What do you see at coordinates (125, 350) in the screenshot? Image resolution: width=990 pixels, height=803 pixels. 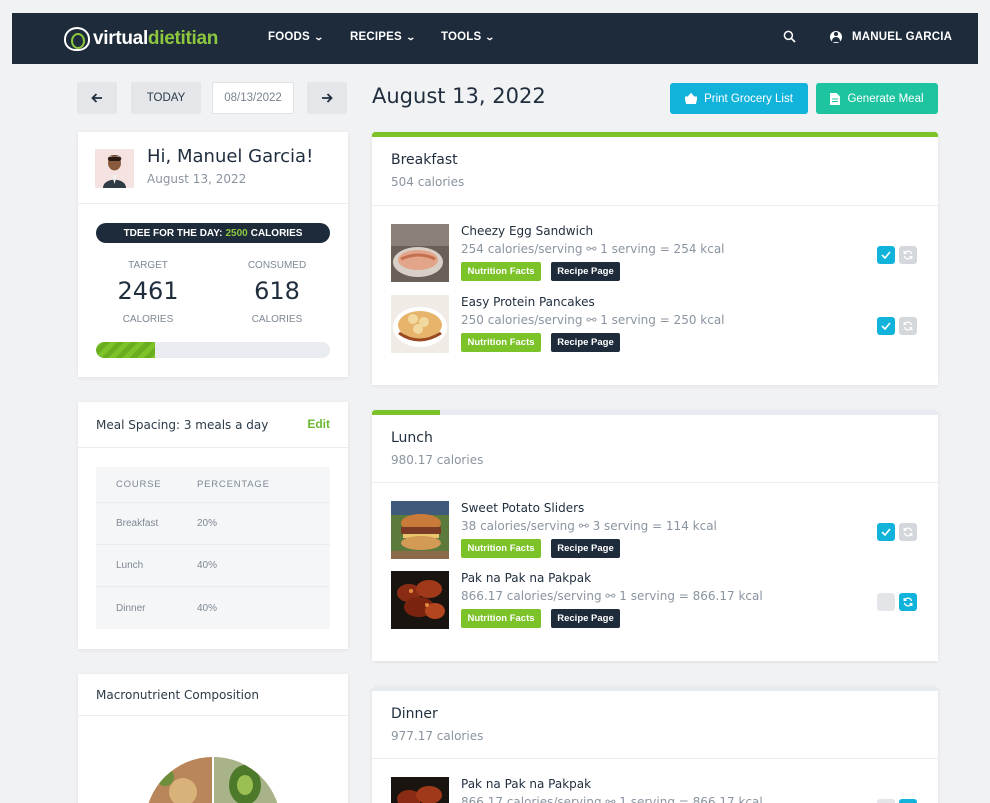 I see `calorie-progress-fill` at bounding box center [125, 350].